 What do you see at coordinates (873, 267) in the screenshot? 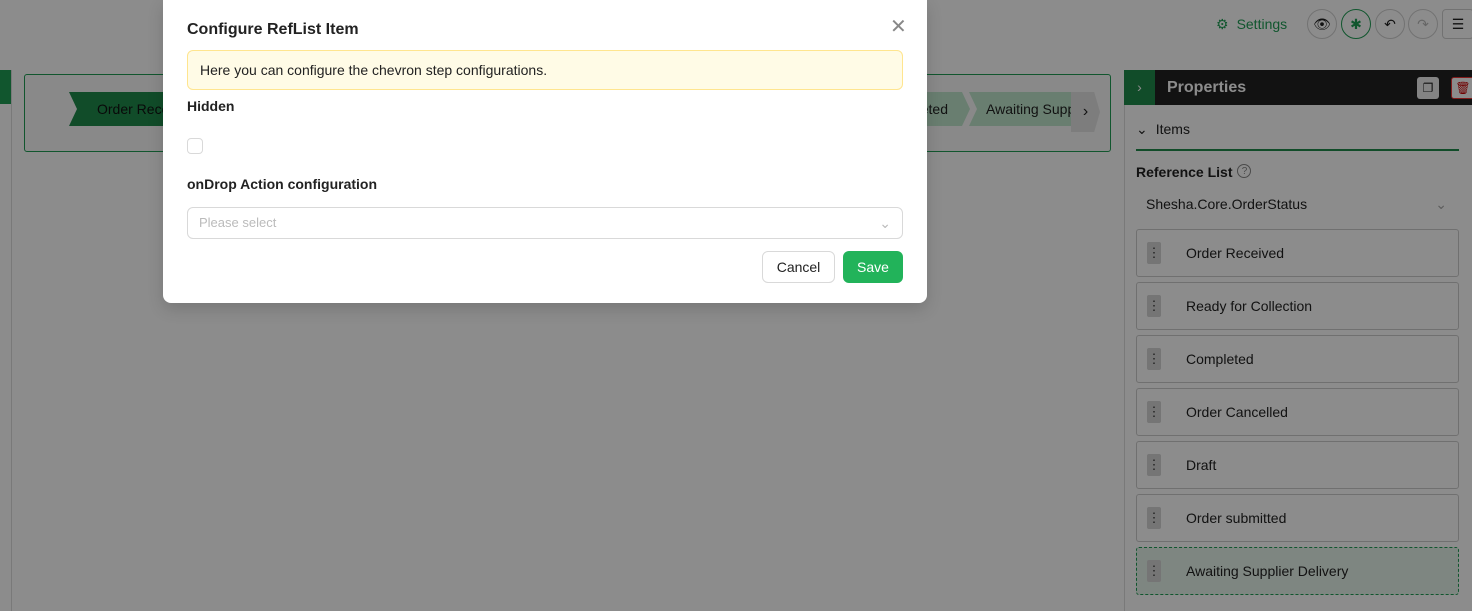
I see `save-button: Save` at bounding box center [873, 267].